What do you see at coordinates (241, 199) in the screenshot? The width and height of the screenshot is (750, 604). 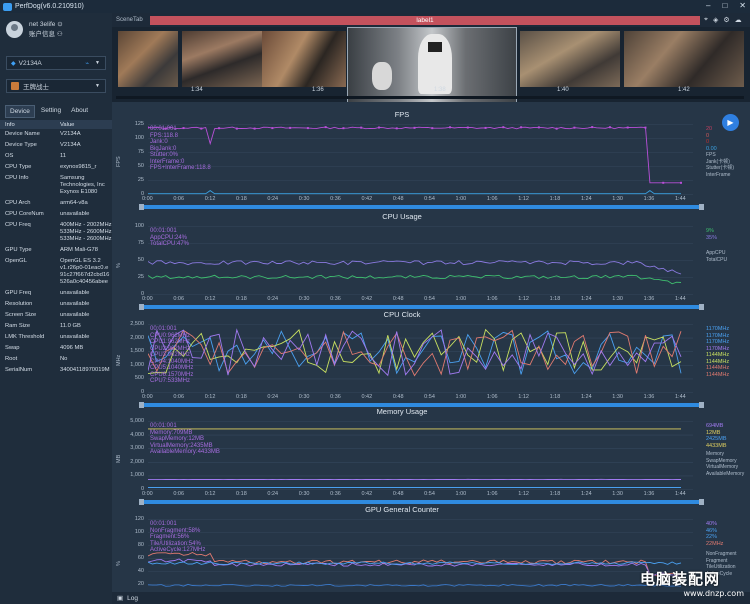 I see `x-tick-label: 0:18` at bounding box center [241, 199].